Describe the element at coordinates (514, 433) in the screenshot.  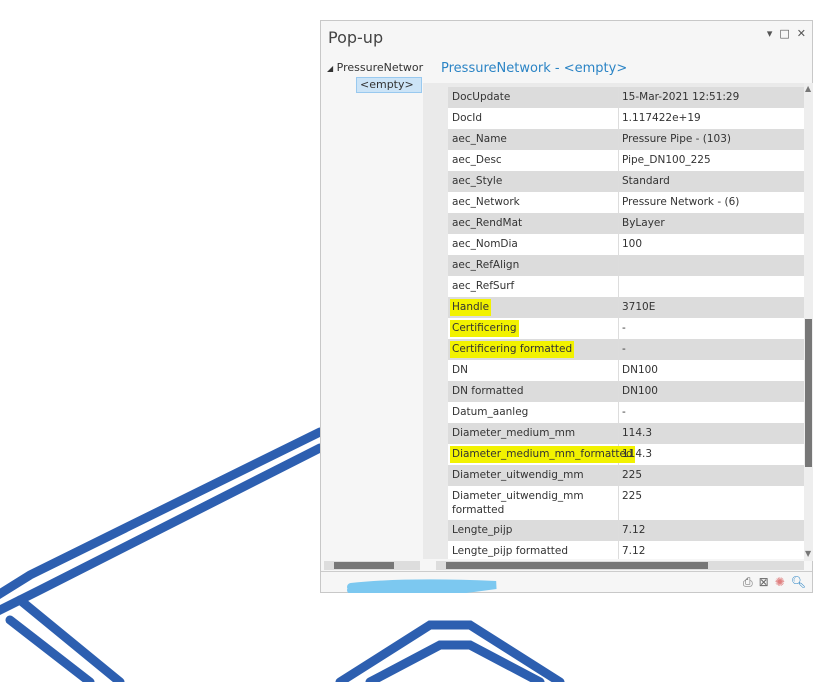
I see `field-label: Diameter_medium_mm` at that location.